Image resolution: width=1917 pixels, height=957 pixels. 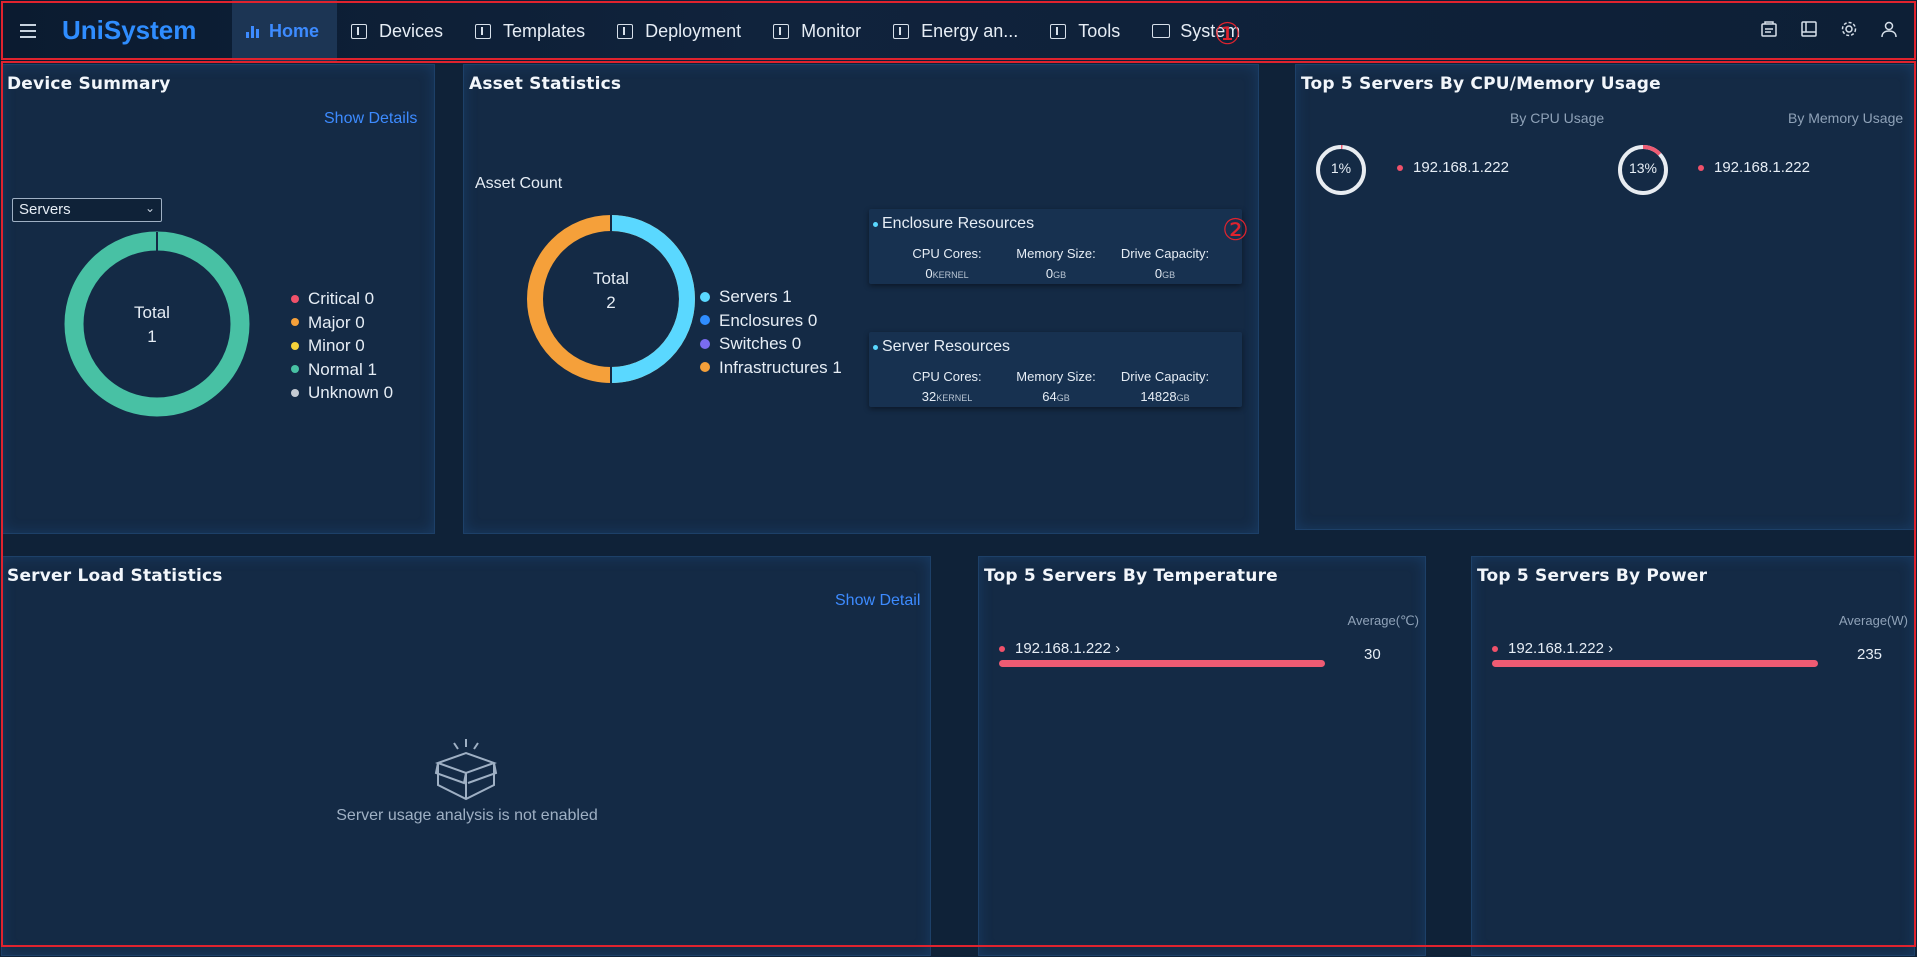 What do you see at coordinates (89, 84) in the screenshot?
I see `panel-title: Device Summary` at bounding box center [89, 84].